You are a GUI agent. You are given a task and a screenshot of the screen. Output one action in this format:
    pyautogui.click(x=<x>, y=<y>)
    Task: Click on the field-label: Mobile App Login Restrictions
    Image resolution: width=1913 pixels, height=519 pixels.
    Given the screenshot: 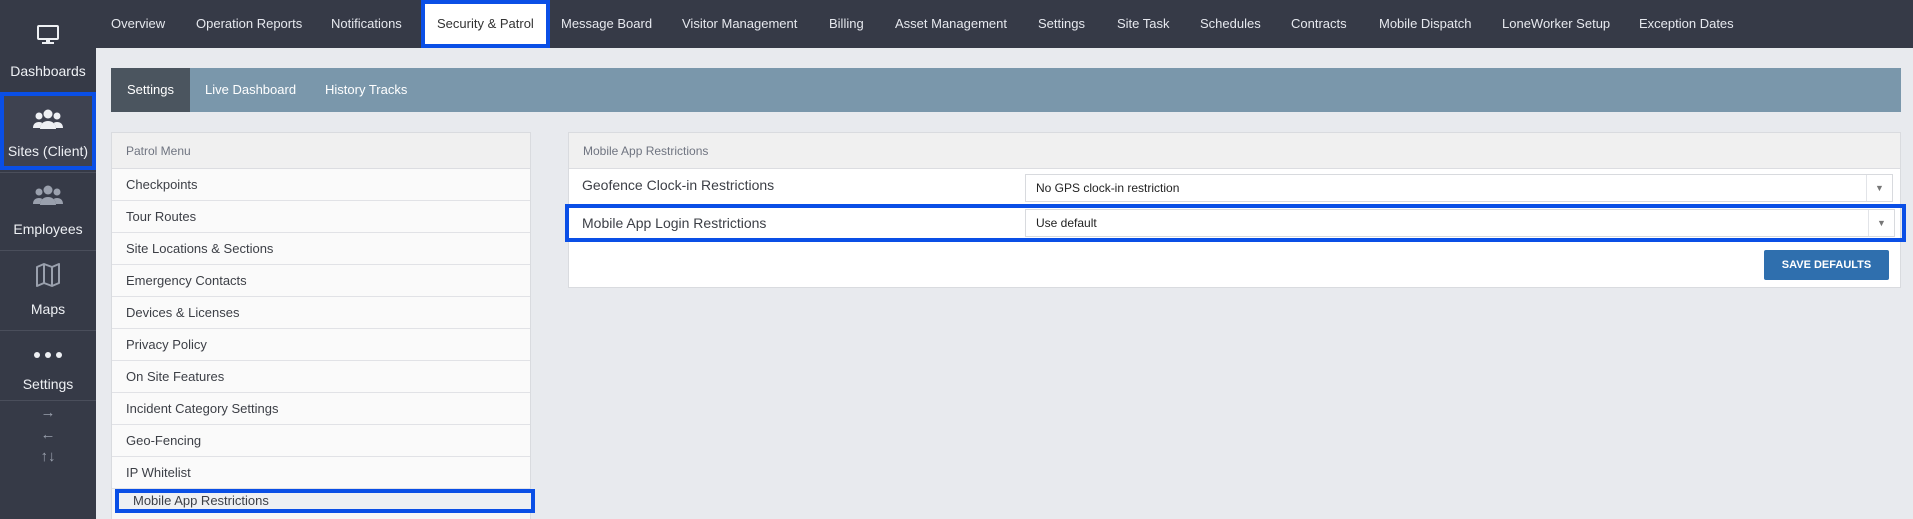 What is the action you would take?
    pyautogui.click(x=674, y=223)
    